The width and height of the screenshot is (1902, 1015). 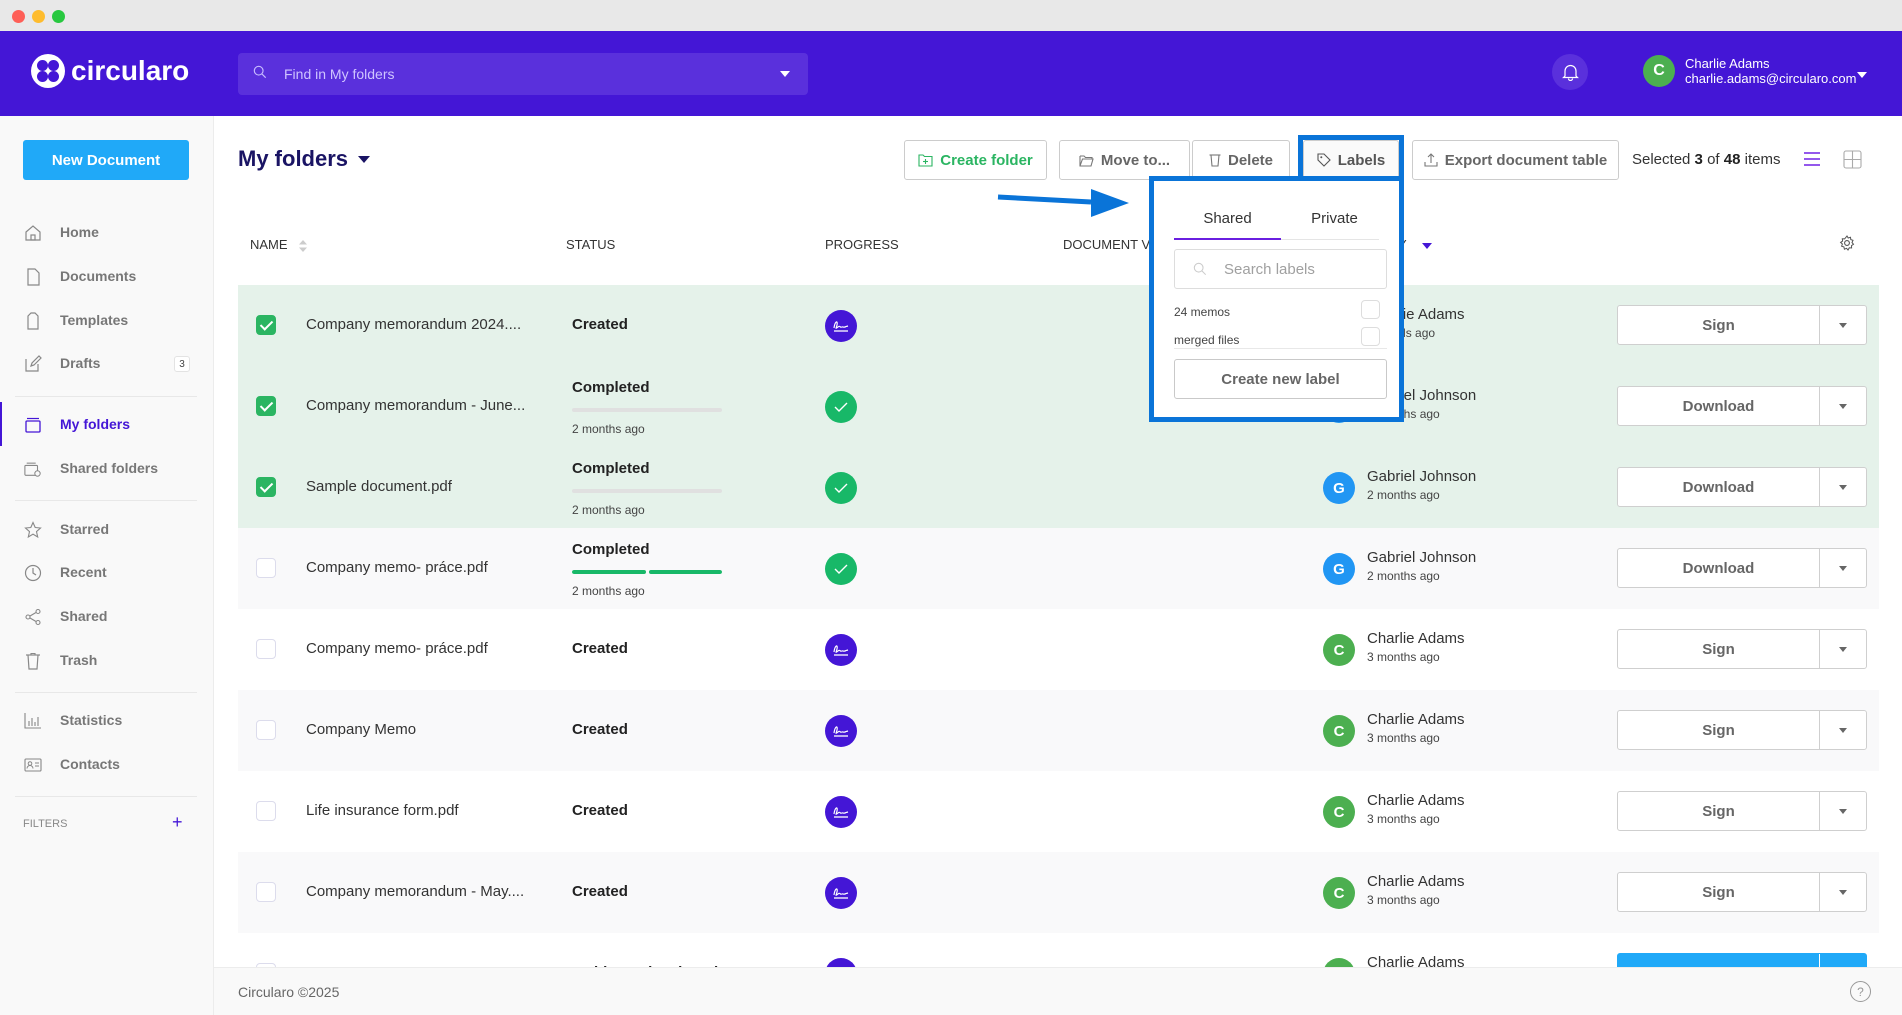 I want to click on column-header-progress: PROGRESS, so click(x=862, y=244).